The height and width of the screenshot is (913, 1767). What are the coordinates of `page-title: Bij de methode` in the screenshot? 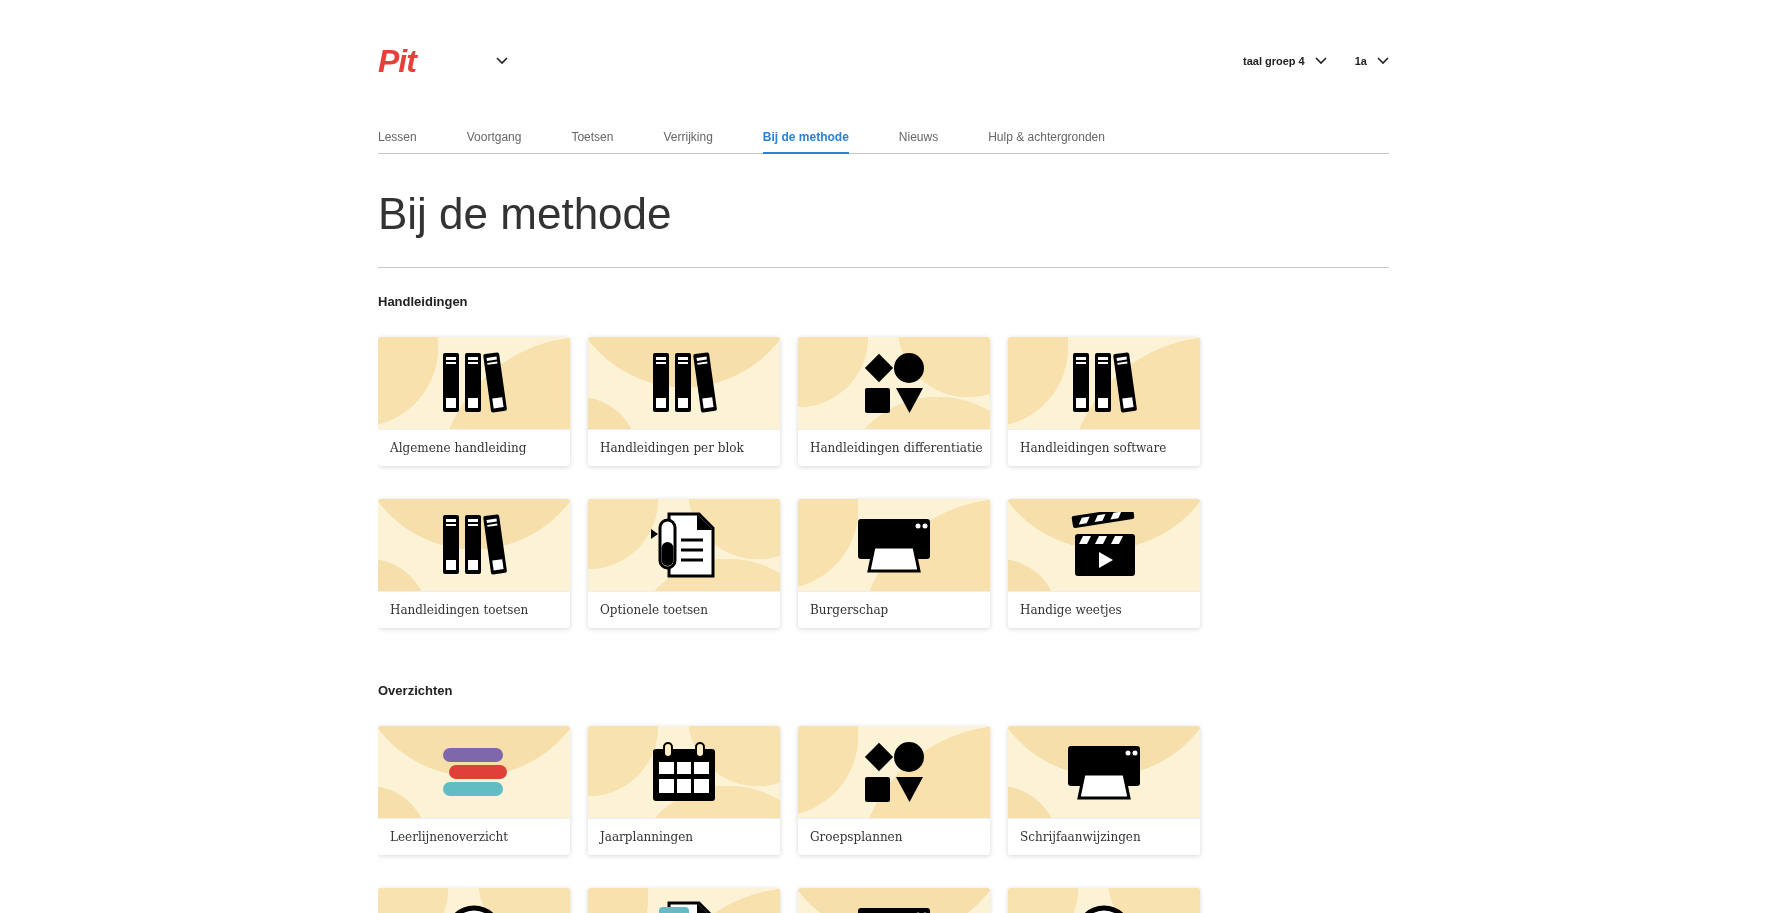 It's located at (525, 214).